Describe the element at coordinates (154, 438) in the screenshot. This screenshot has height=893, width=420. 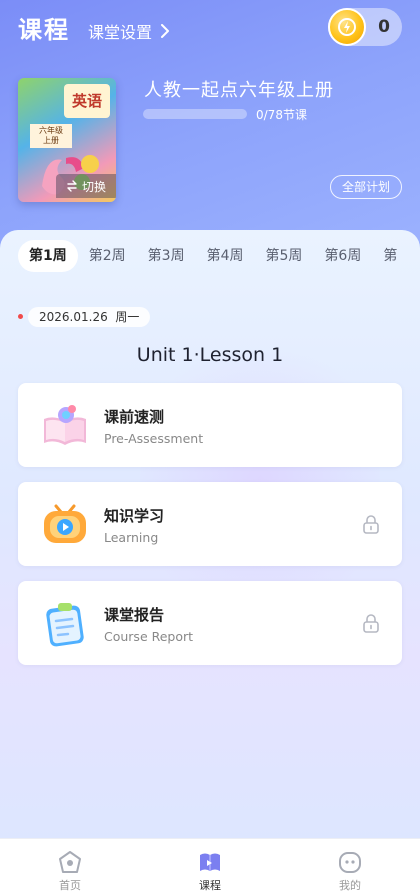
I see `card-subtitle: Pre-Assessment` at that location.